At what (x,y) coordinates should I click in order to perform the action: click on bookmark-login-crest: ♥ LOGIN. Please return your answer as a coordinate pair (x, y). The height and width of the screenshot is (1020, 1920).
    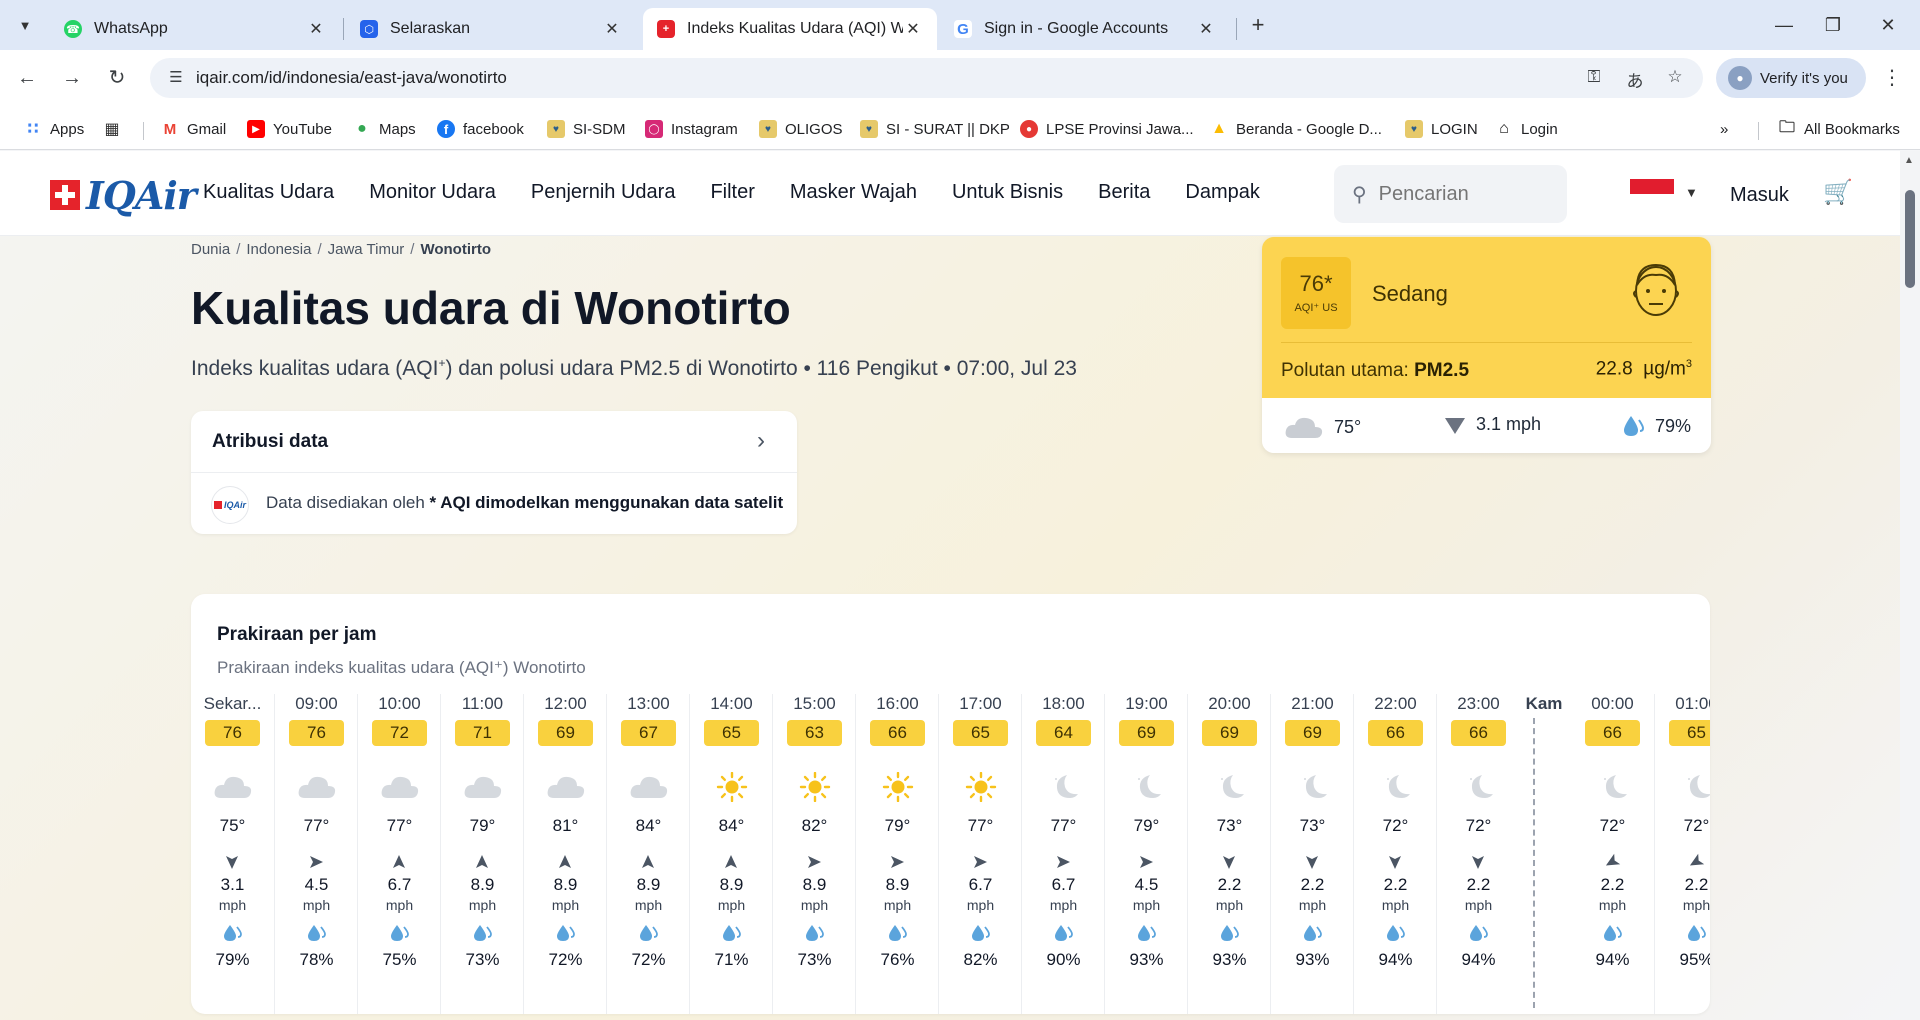
    Looking at the image, I should click on (1441, 129).